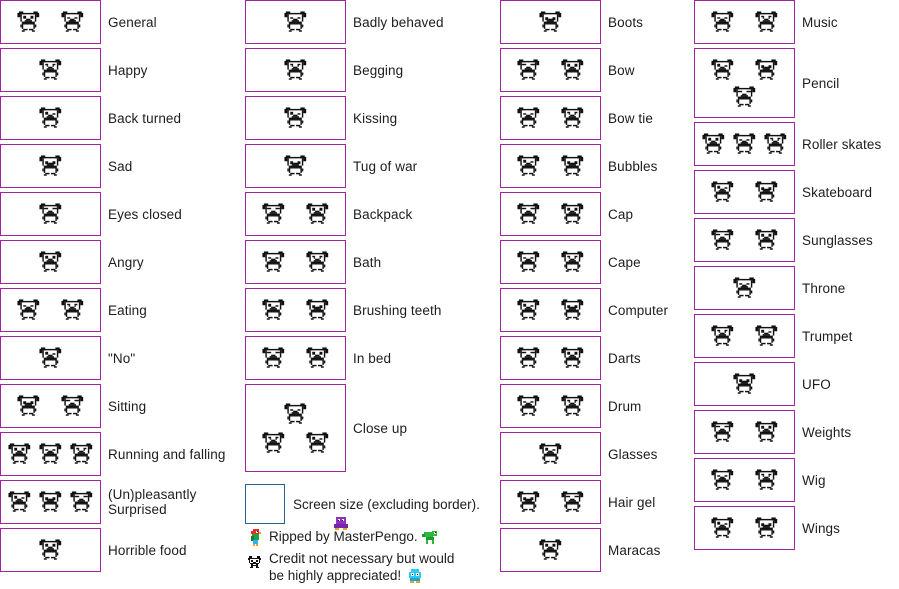 Image resolution: width=899 pixels, height=589 pixels. I want to click on sprite-label: Brushing teeth, so click(397, 310).